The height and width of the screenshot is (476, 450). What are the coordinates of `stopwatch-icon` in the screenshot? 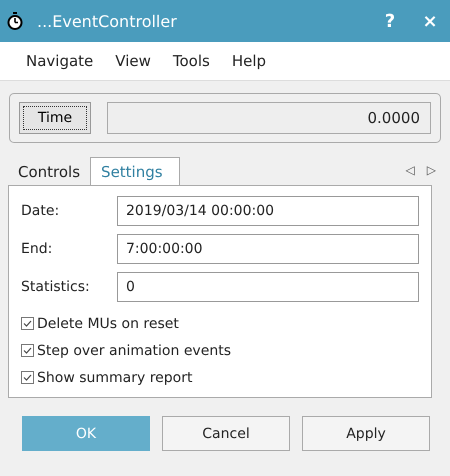 It's located at (15, 21).